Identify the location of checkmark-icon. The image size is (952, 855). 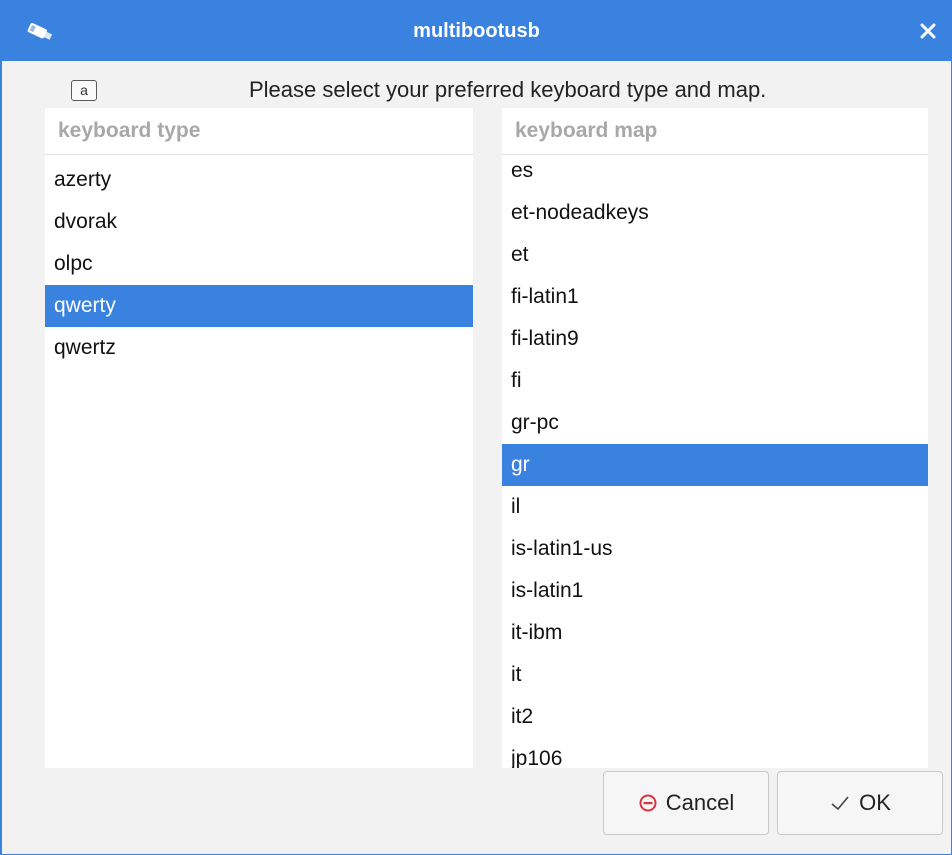
(840, 803).